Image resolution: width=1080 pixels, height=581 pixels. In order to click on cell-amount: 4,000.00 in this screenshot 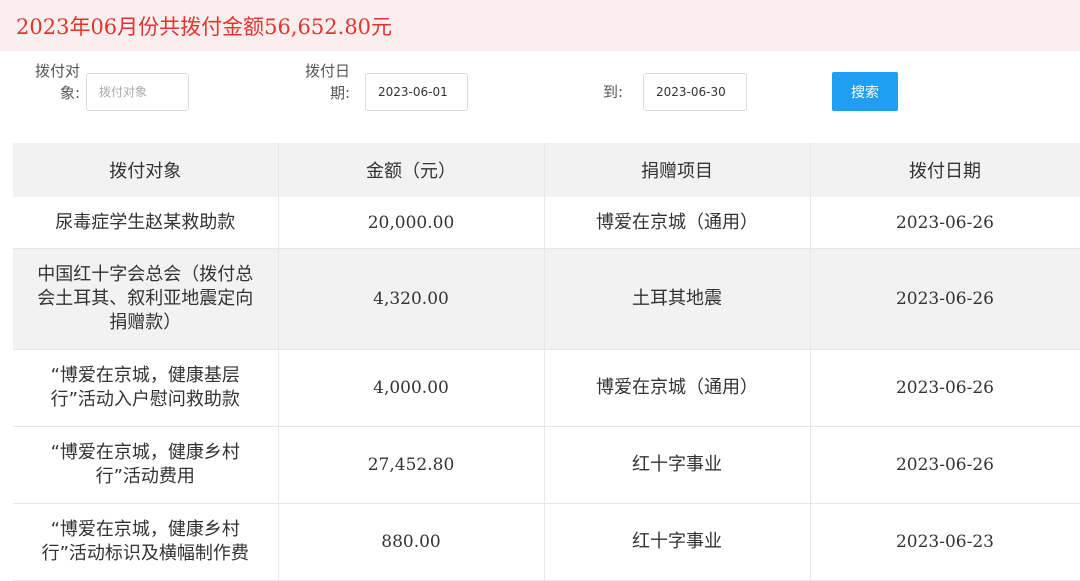, I will do `click(411, 388)`.